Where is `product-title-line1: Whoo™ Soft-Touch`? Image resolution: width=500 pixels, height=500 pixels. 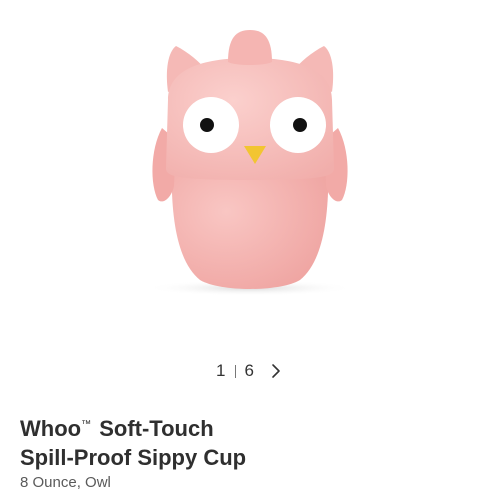
product-title-line1: Whoo™ Soft-Touch is located at coordinates (250, 426).